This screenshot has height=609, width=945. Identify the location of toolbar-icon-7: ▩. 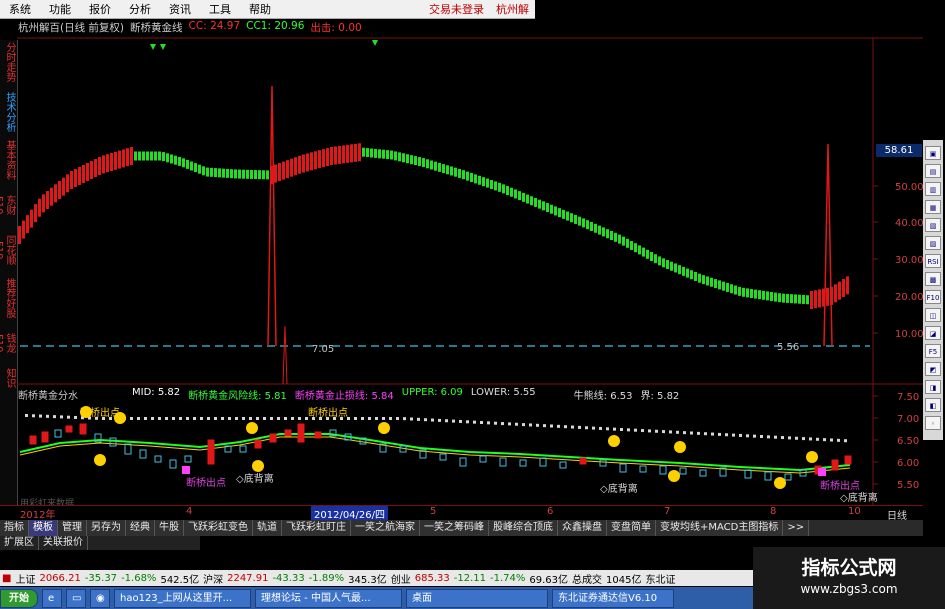
(933, 279).